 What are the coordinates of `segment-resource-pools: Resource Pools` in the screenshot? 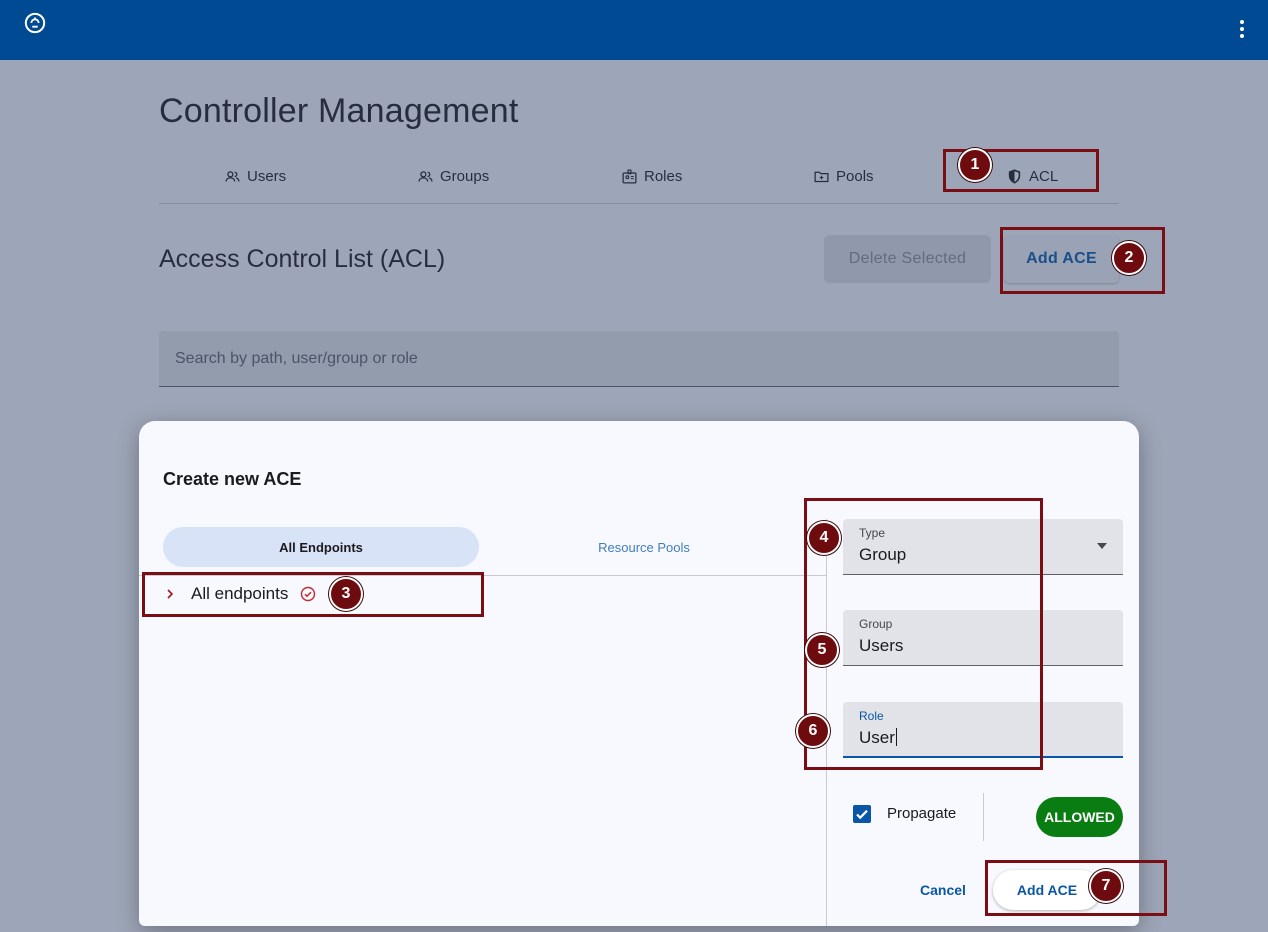 It's located at (644, 547).